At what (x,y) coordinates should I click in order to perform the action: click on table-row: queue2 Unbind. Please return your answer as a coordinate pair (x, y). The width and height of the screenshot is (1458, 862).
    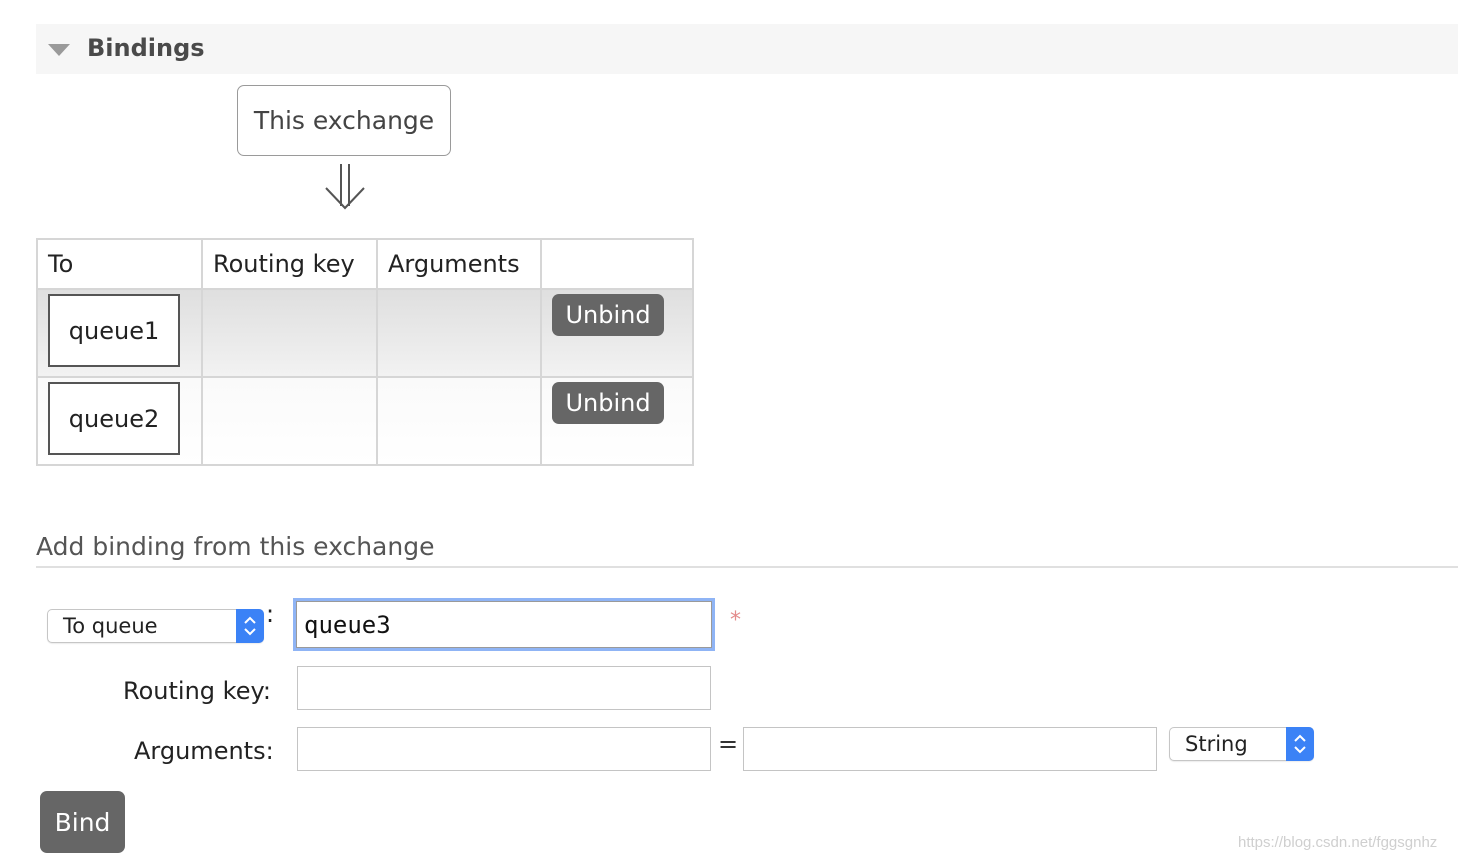
    Looking at the image, I should click on (365, 421).